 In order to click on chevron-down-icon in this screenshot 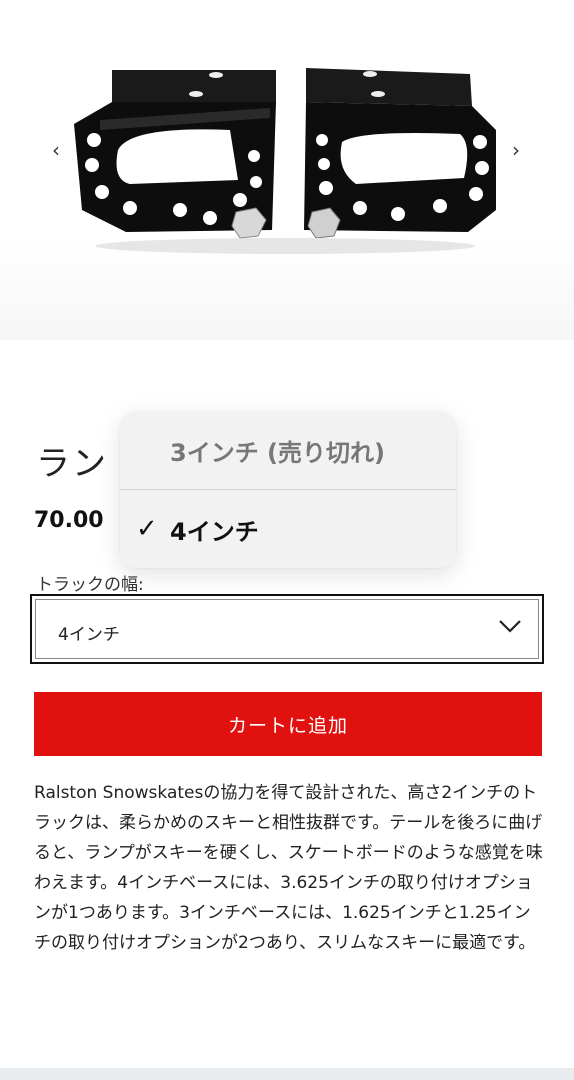, I will do `click(510, 626)`.